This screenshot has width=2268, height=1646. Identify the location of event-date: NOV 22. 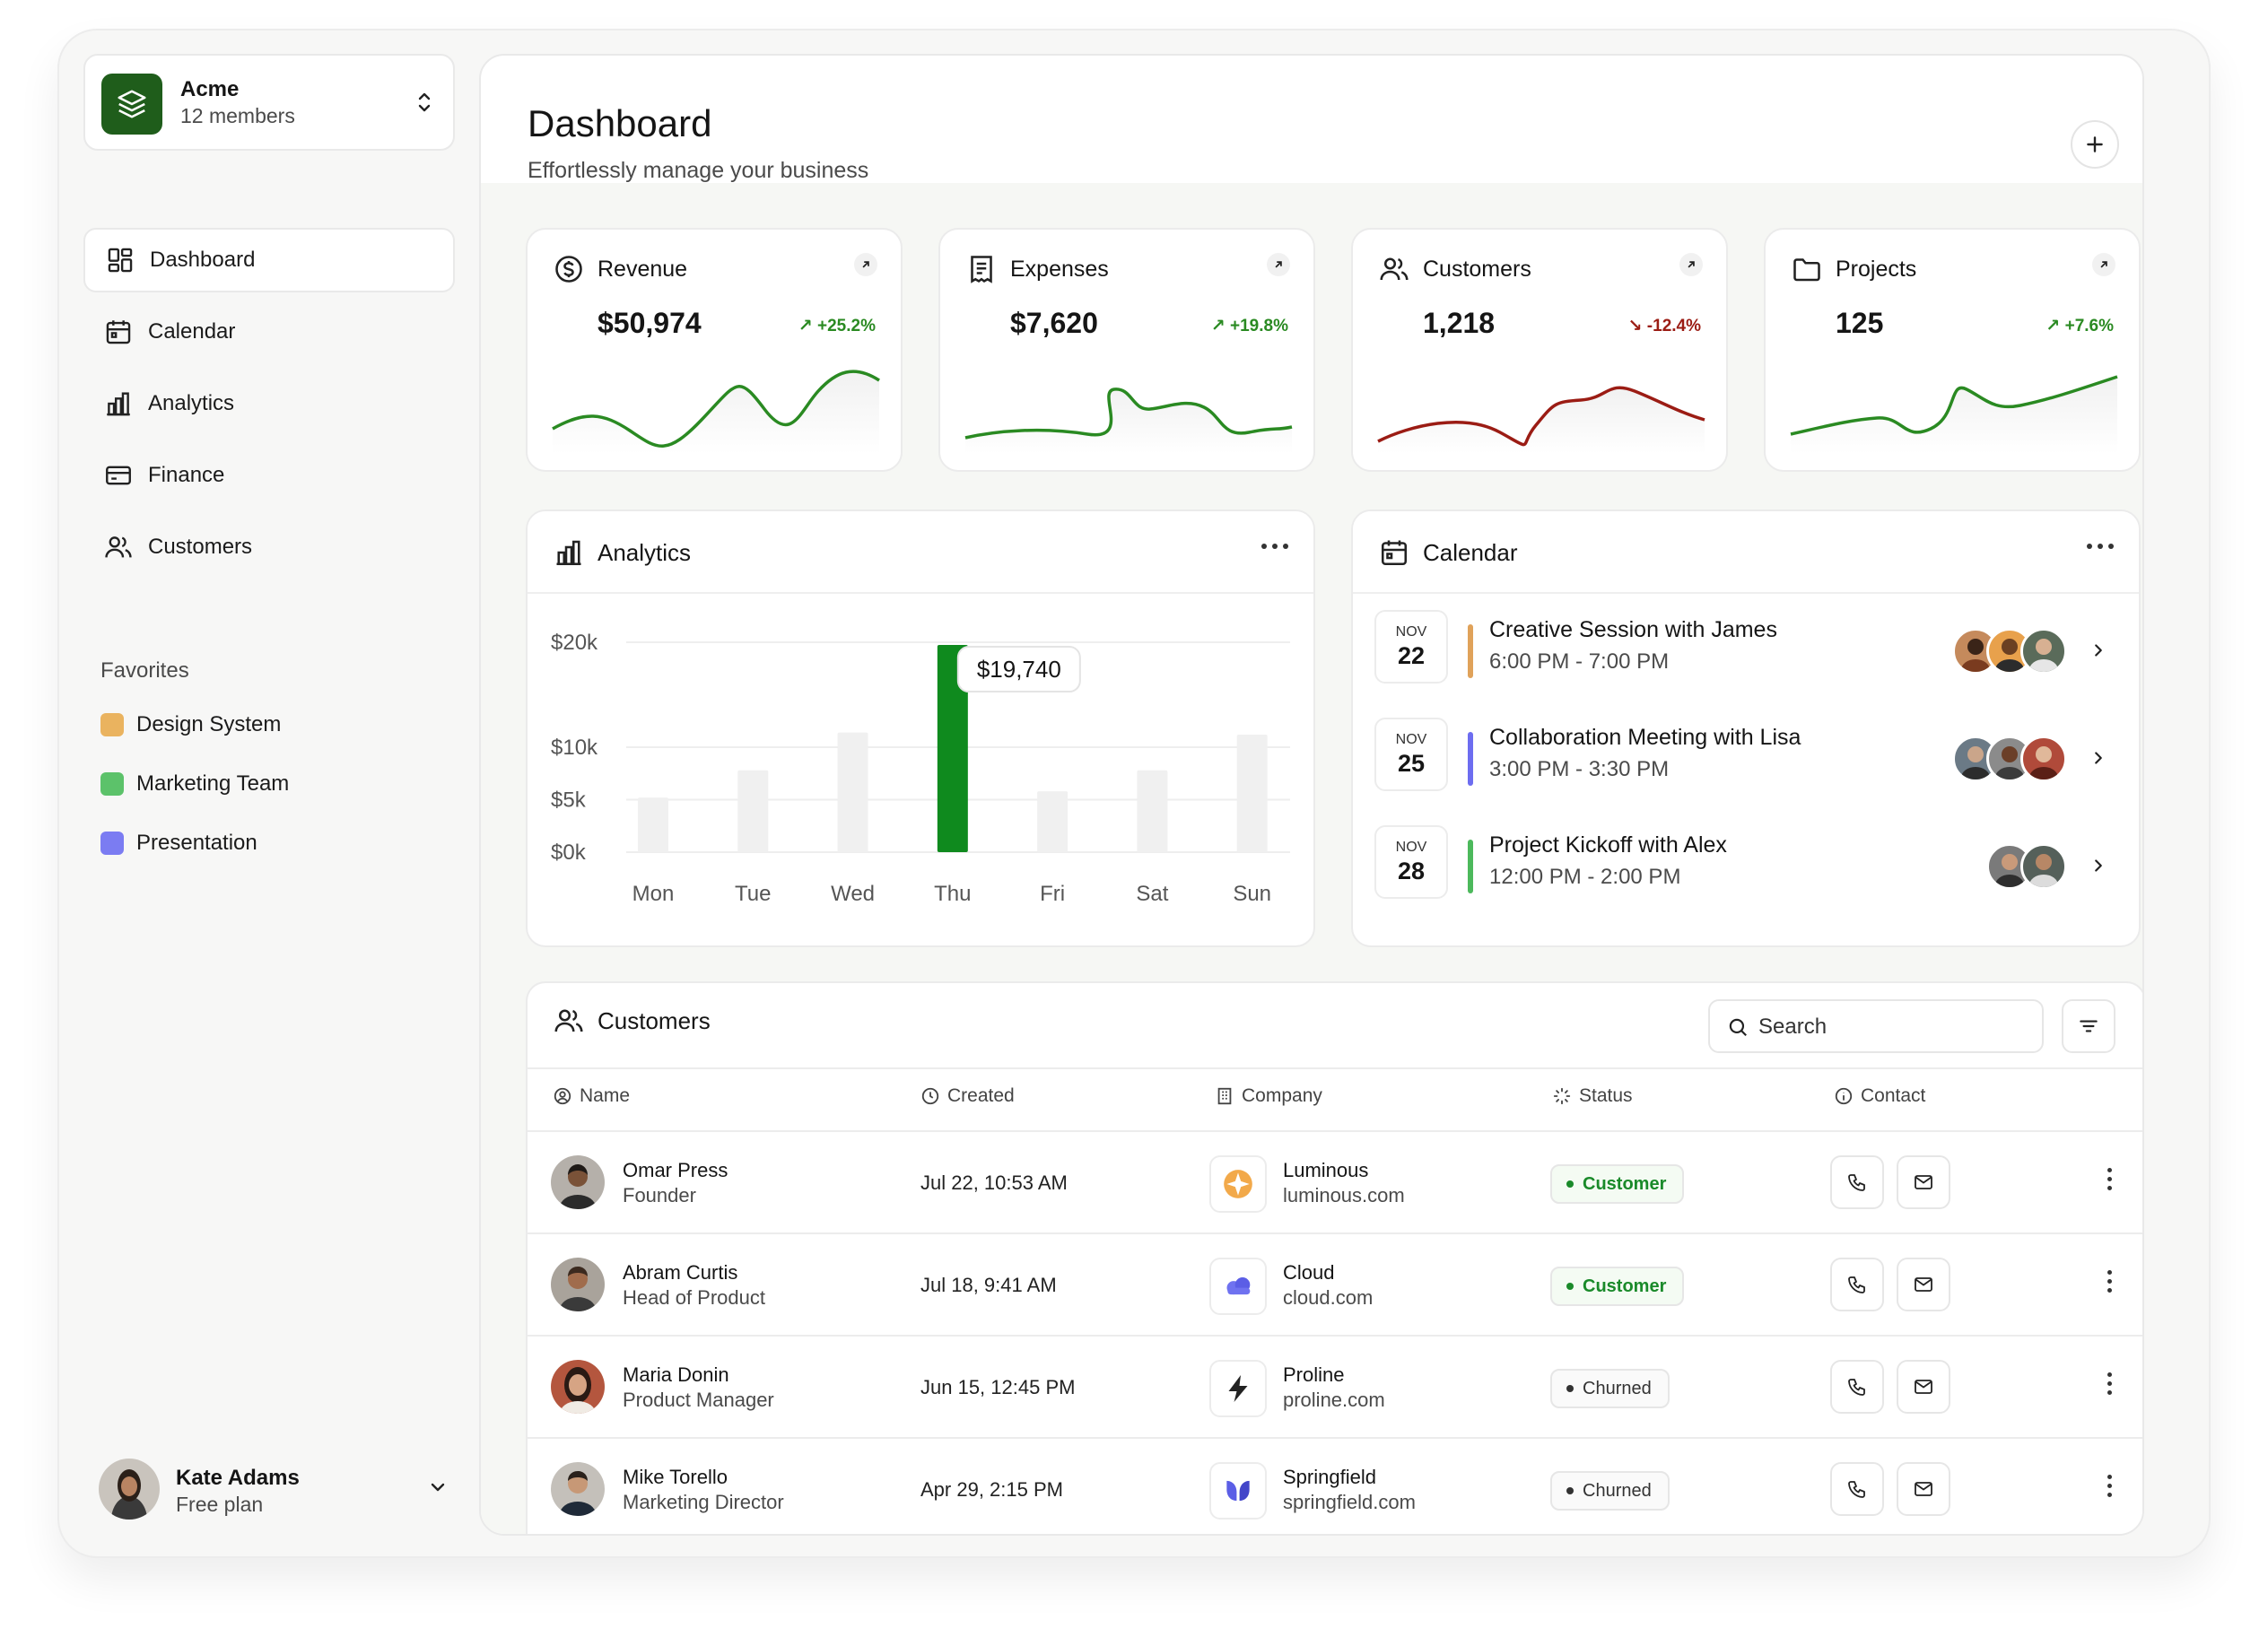
(1411, 647).